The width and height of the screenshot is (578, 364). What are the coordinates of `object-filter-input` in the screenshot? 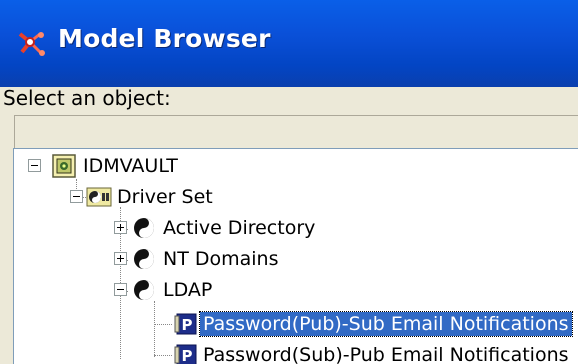 It's located at (296, 132).